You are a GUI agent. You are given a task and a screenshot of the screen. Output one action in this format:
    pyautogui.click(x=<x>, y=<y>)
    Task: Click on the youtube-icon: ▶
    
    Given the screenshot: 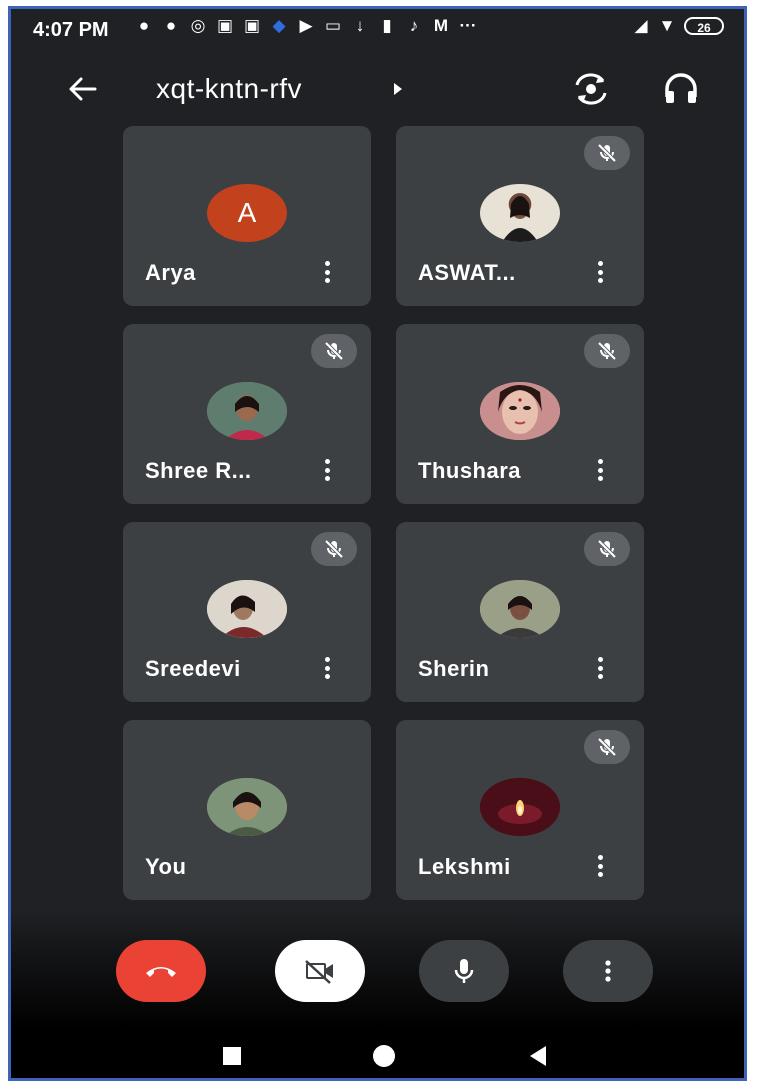 What is the action you would take?
    pyautogui.click(x=306, y=25)
    